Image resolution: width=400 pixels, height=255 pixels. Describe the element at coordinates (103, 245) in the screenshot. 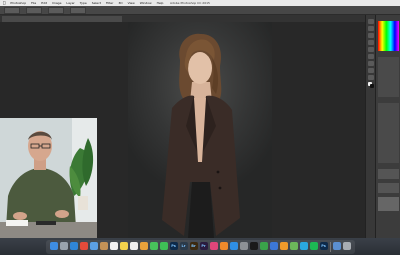

I see `contacts-icon` at that location.